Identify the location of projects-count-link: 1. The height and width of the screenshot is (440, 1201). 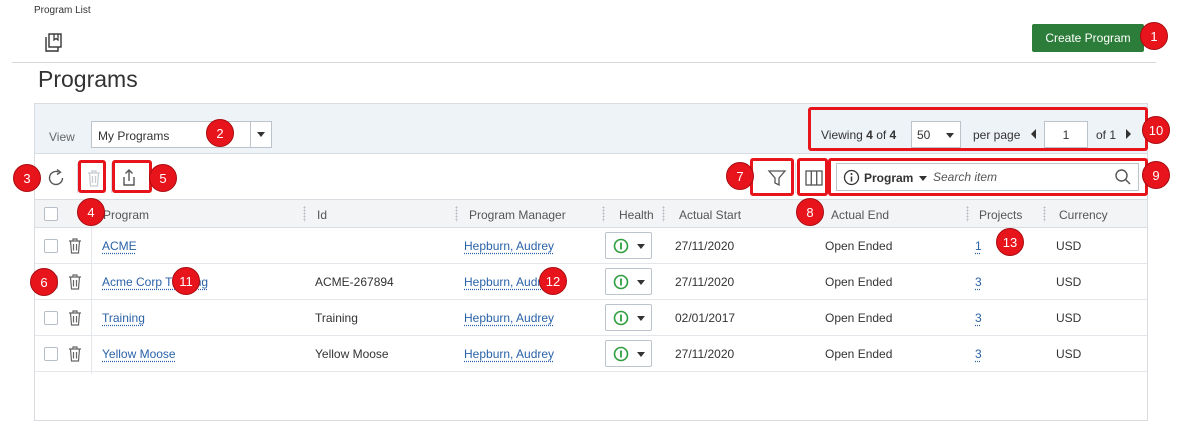
(978, 246).